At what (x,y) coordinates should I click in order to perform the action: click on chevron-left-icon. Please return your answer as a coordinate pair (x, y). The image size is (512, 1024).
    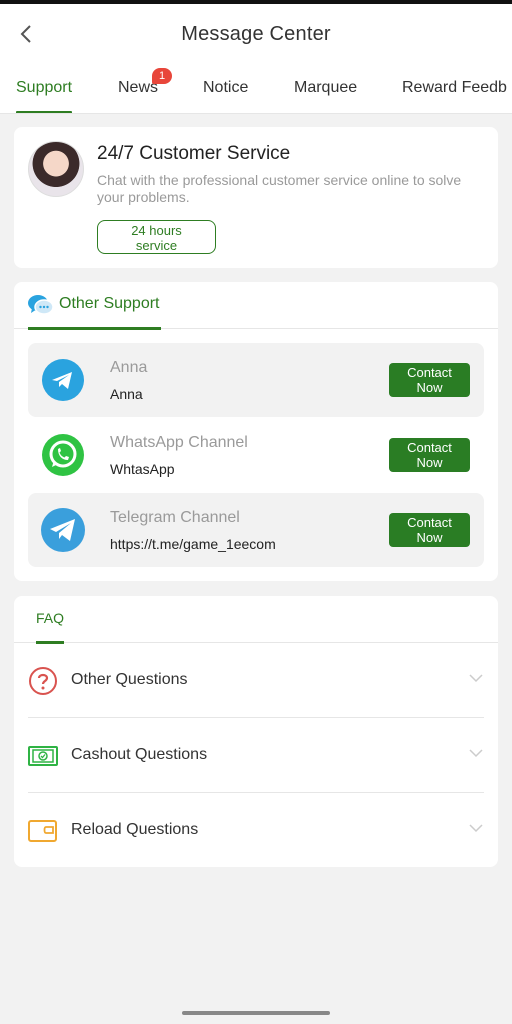
    Looking at the image, I should click on (25, 34).